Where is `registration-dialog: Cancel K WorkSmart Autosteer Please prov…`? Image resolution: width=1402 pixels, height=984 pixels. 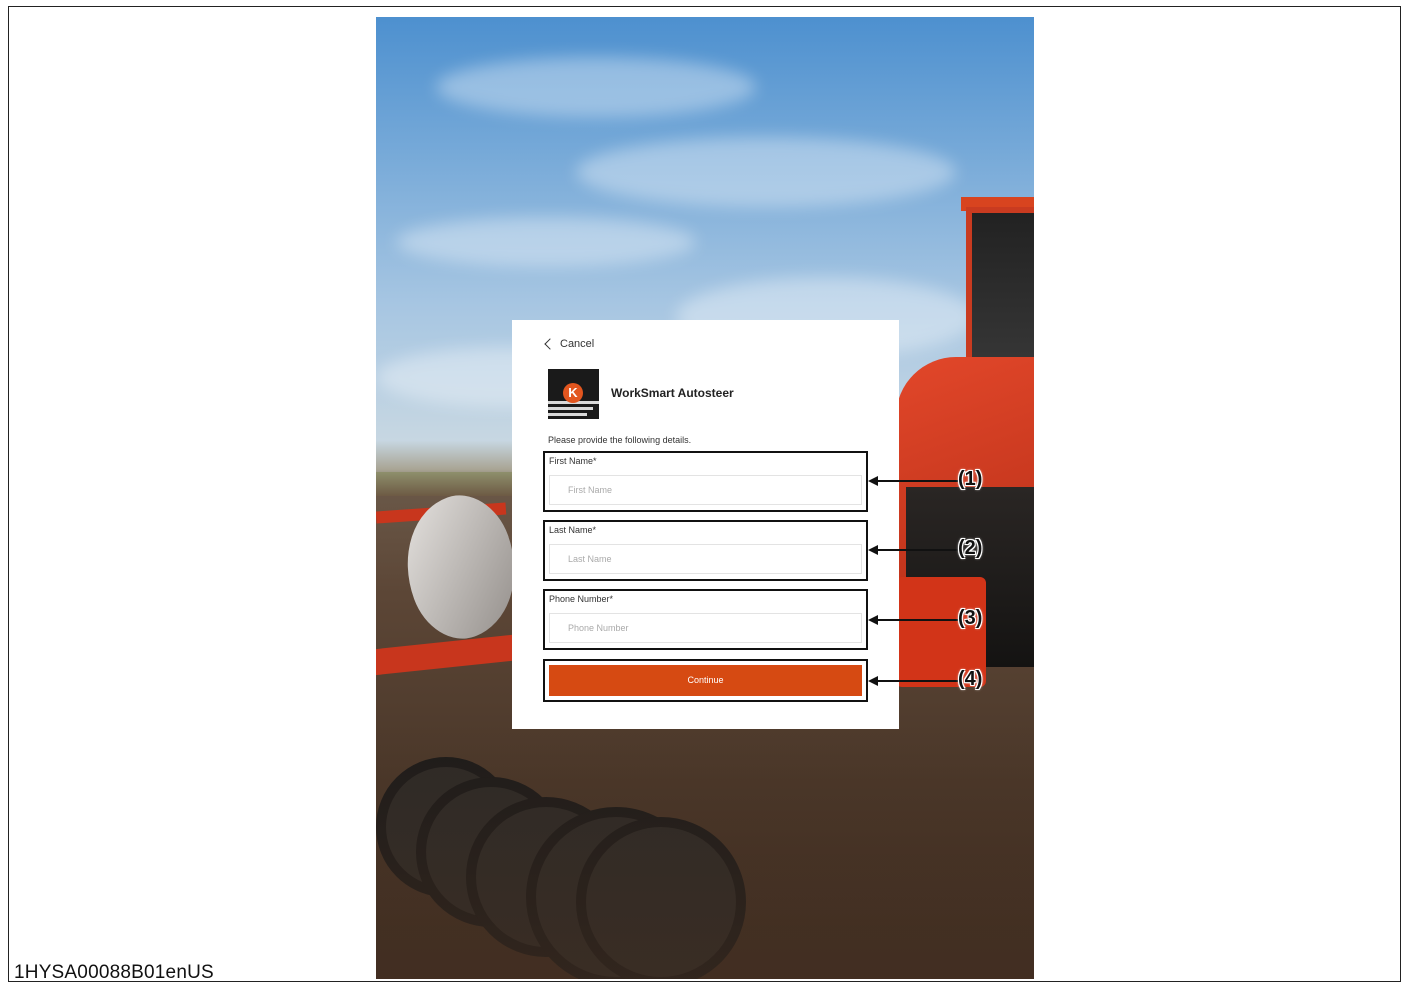 registration-dialog: Cancel K WorkSmart Autosteer Please prov… is located at coordinates (705, 524).